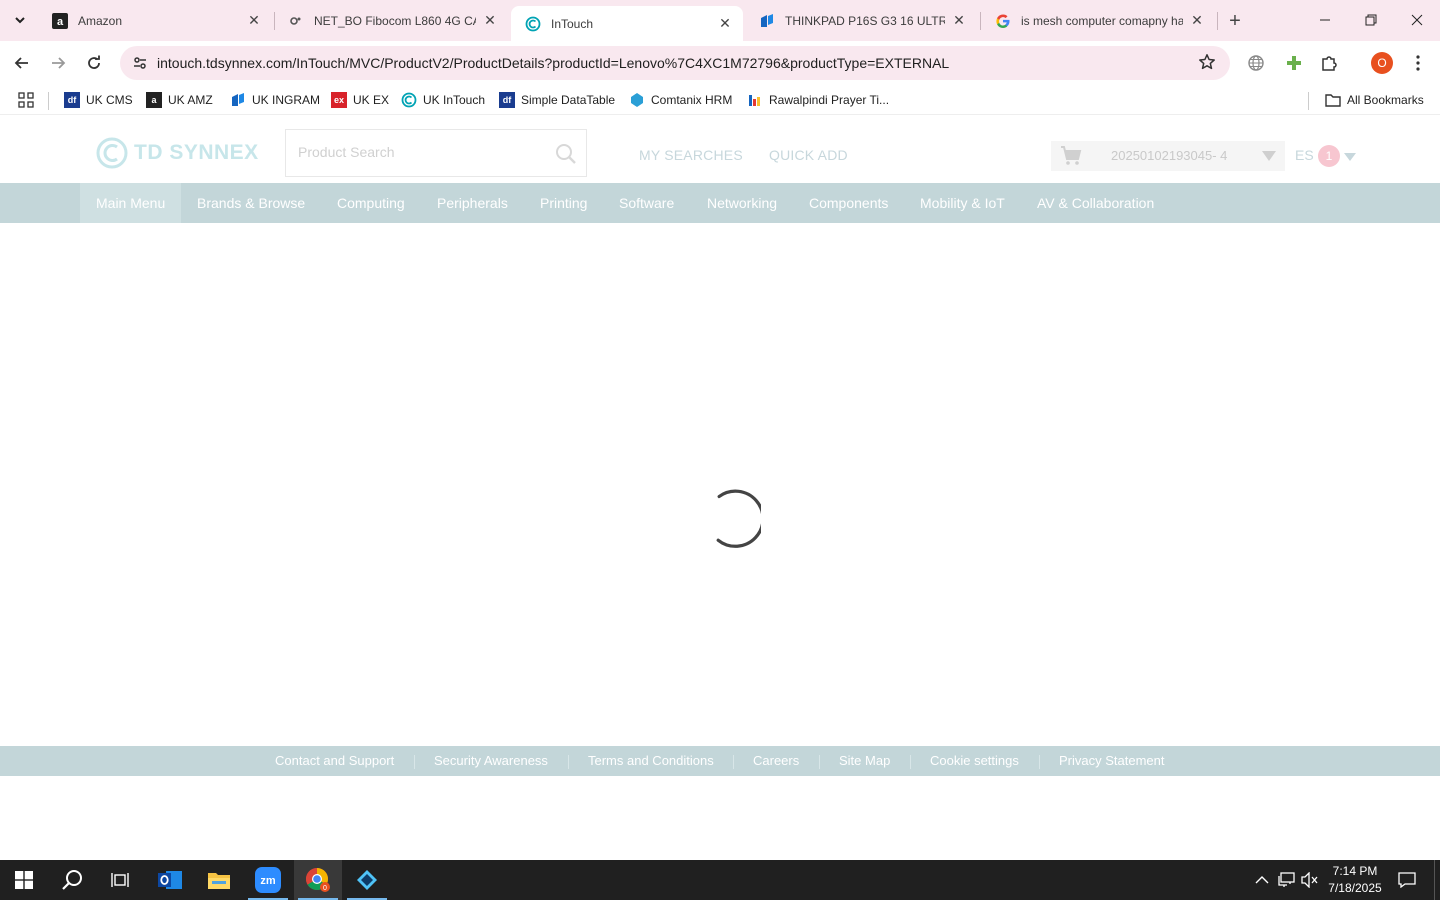 This screenshot has width=1440, height=900. I want to click on nav-software: Software, so click(646, 203).